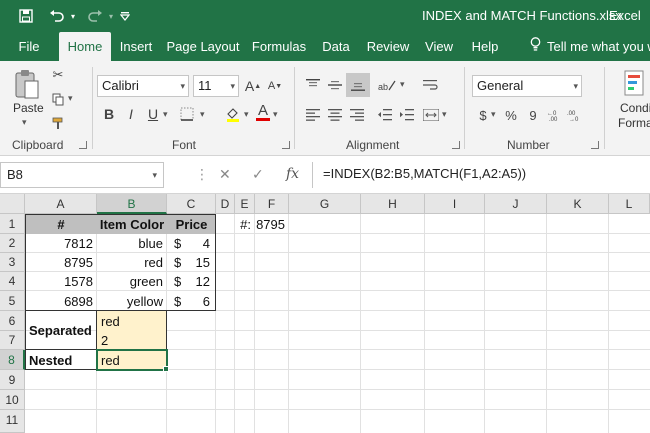 This screenshot has width=650, height=433. I want to click on cell-c3: 15, so click(200, 262).